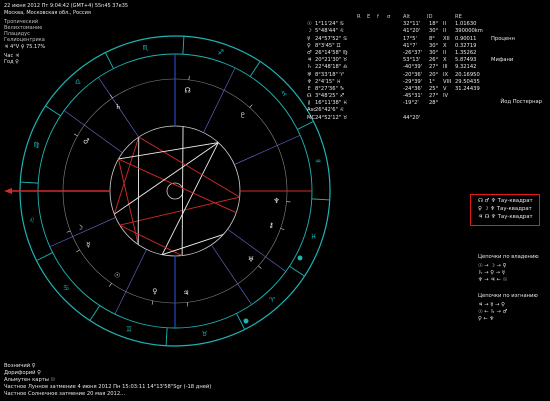  Describe the element at coordinates (466, 67) in the screenshot. I see `planet-re: 9.32142` at that location.